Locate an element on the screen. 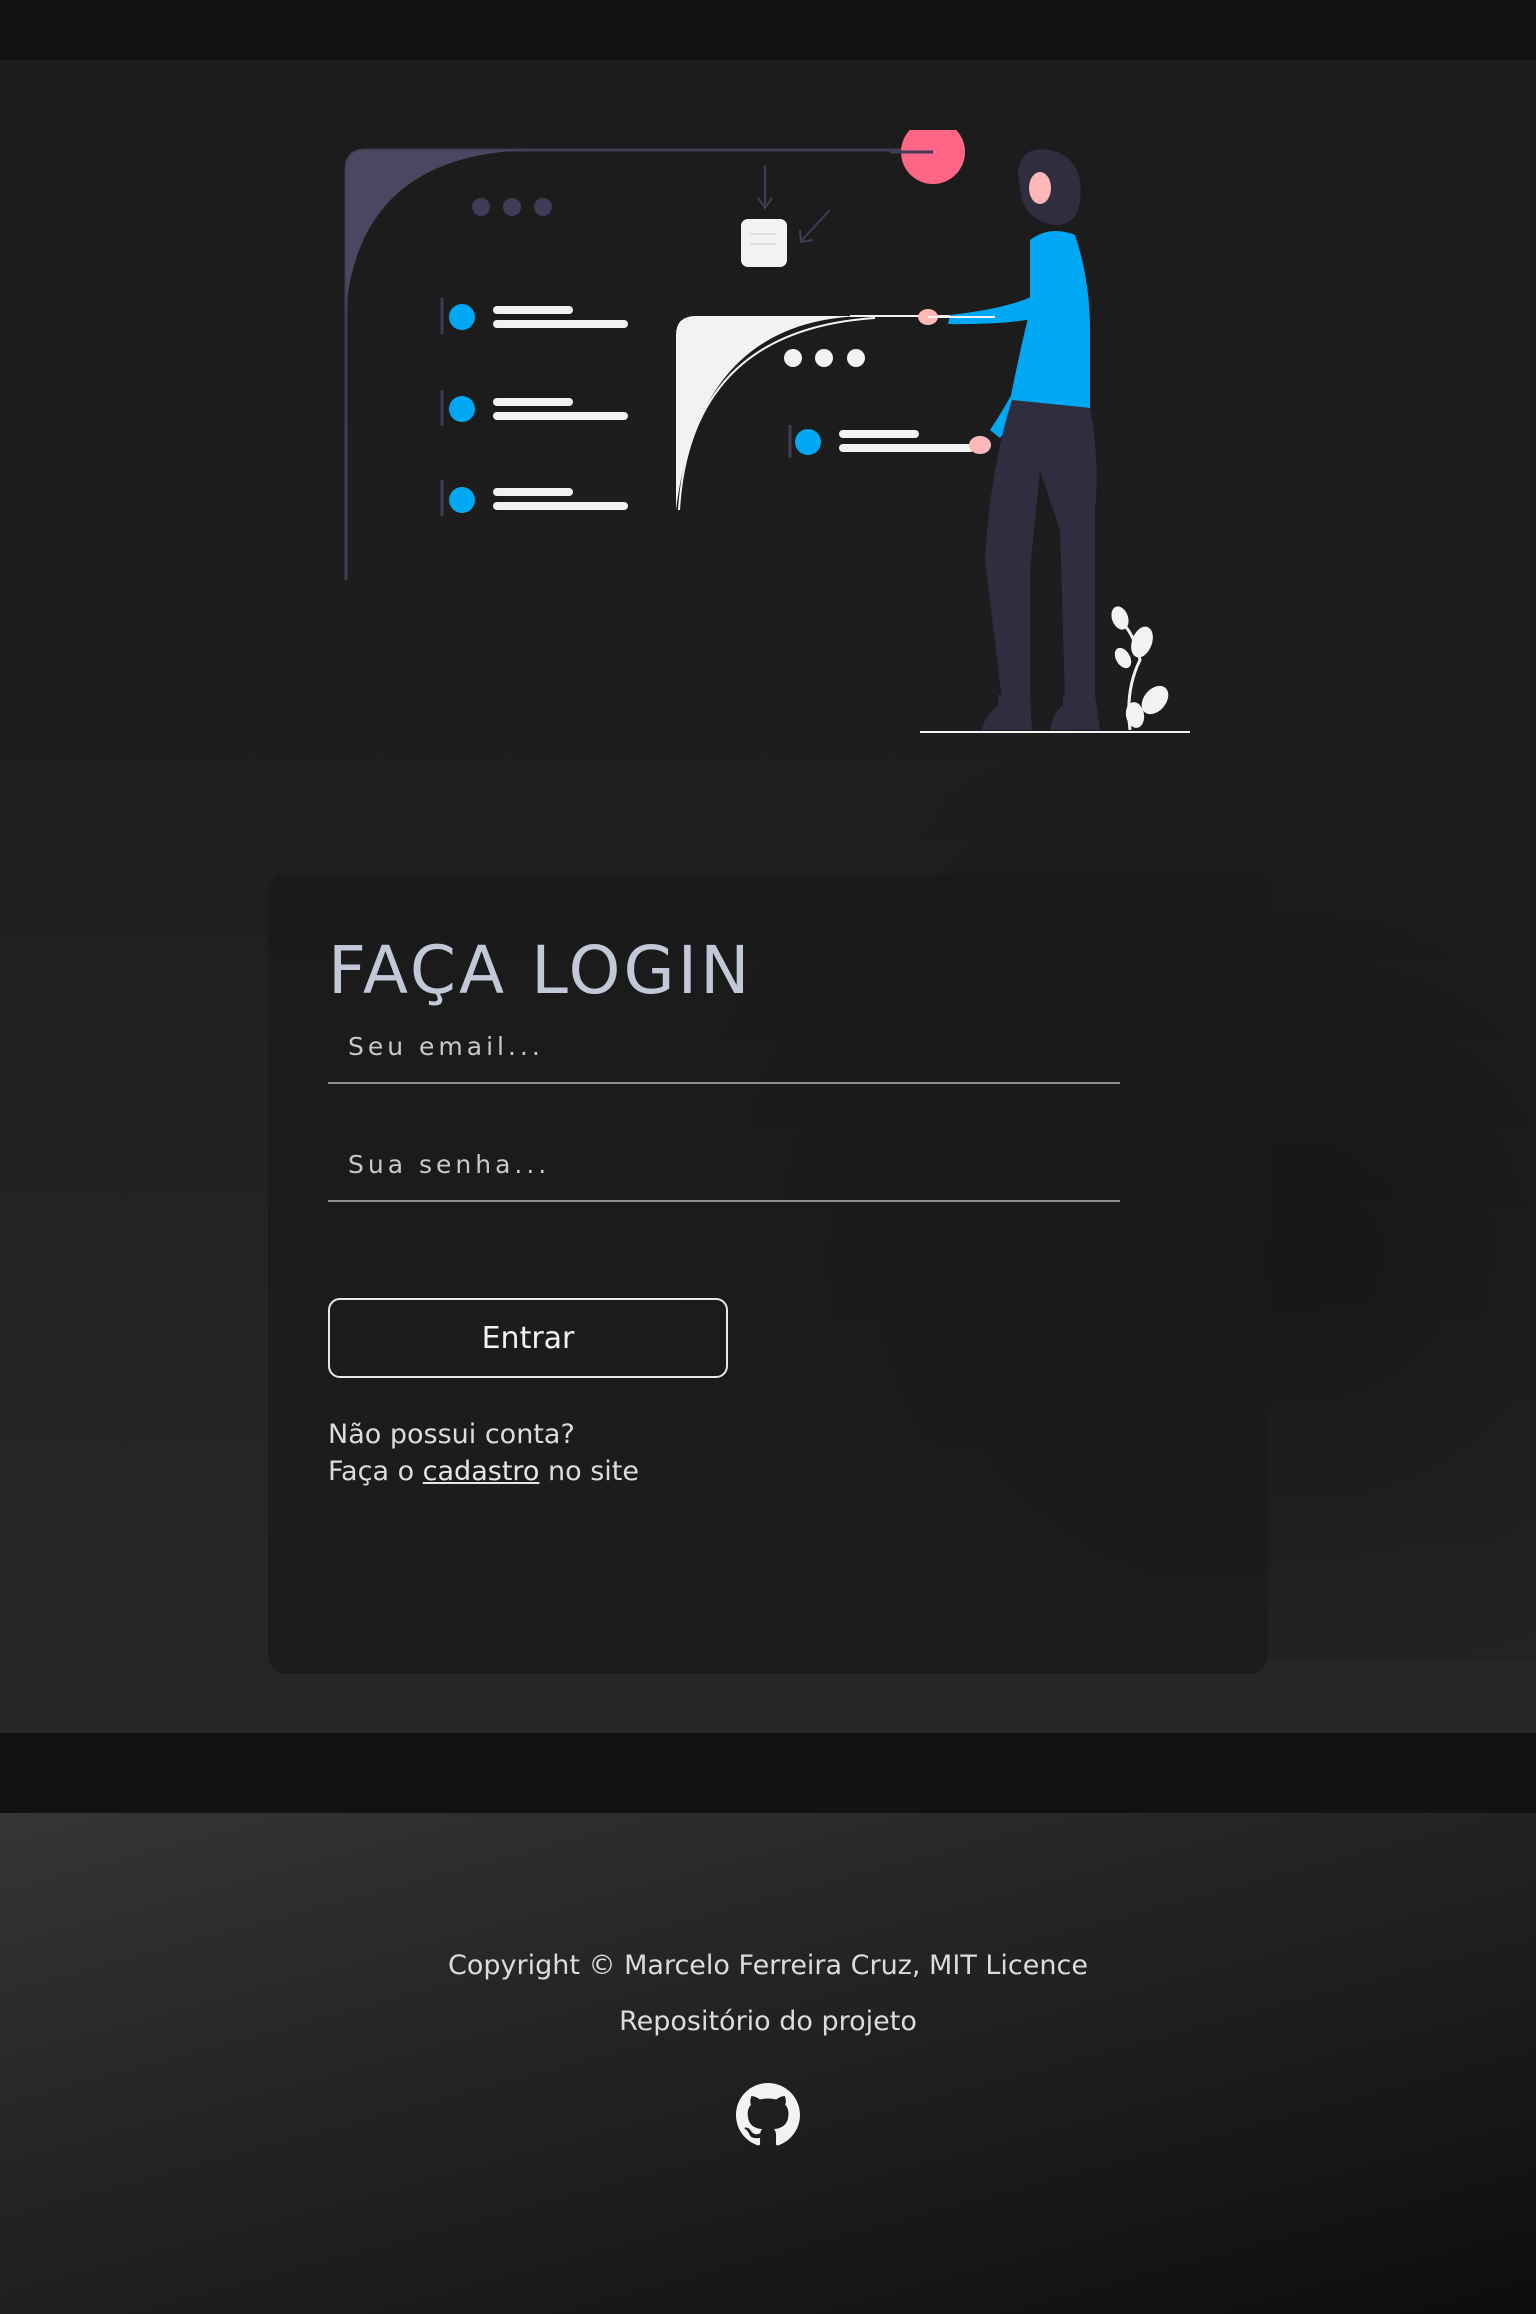  password-field is located at coordinates (724, 1164).